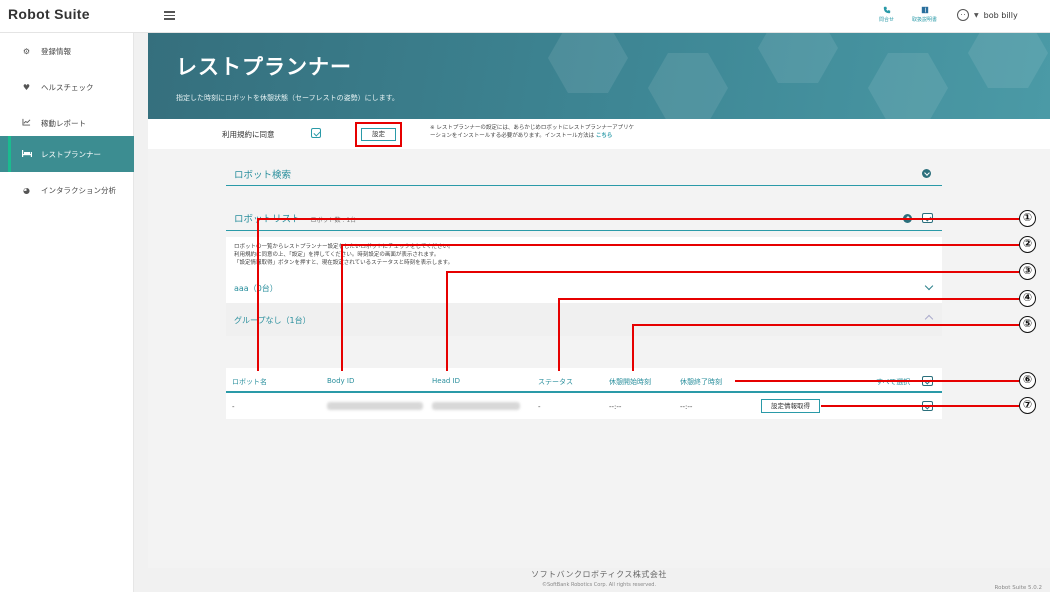 The image size is (1050, 592). What do you see at coordinates (1027, 218) in the screenshot?
I see `callout-number-1: ①` at bounding box center [1027, 218].